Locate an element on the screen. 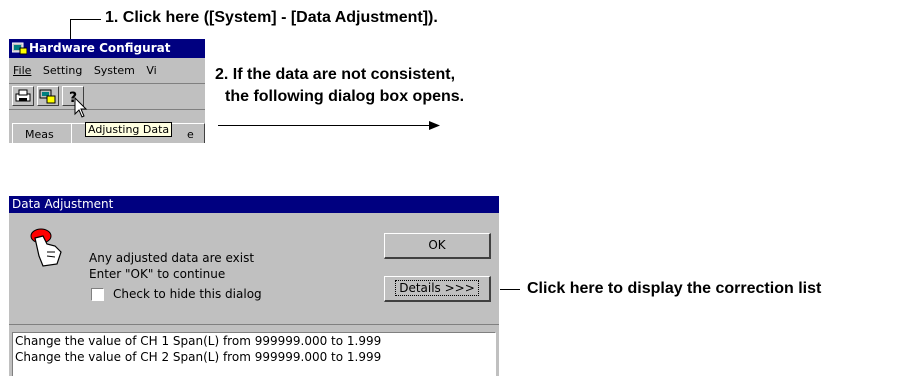 This screenshot has width=922, height=376. print-button is located at coordinates (23, 96).